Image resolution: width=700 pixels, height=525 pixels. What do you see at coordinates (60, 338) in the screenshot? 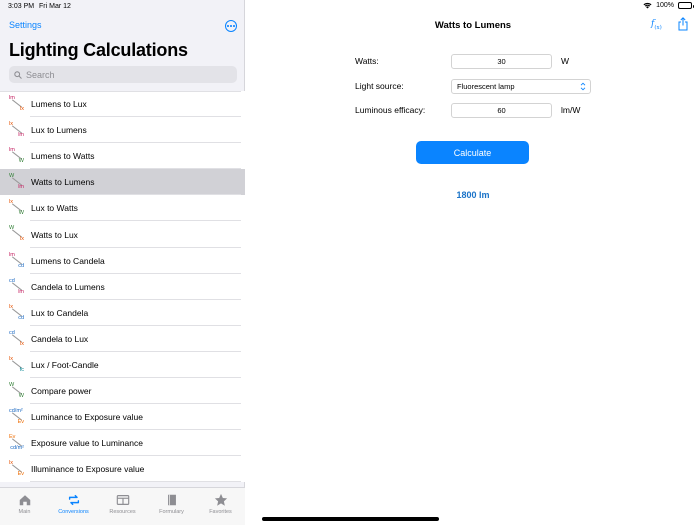
I see `list-item-label: Candela to Lux` at bounding box center [60, 338].